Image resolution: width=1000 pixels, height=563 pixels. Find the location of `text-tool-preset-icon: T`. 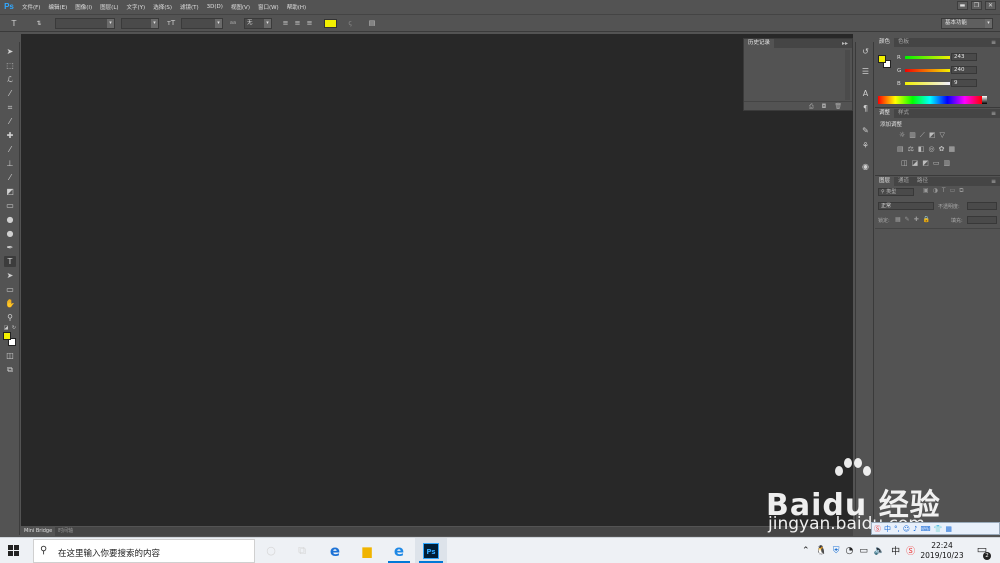

text-tool-preset-icon: T is located at coordinates (14, 23).